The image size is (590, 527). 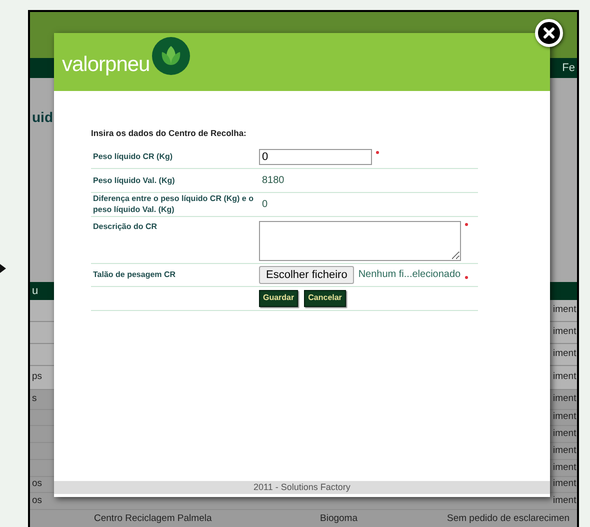 I want to click on modal-footer: 2011 - Solutions Factory, so click(x=302, y=487).